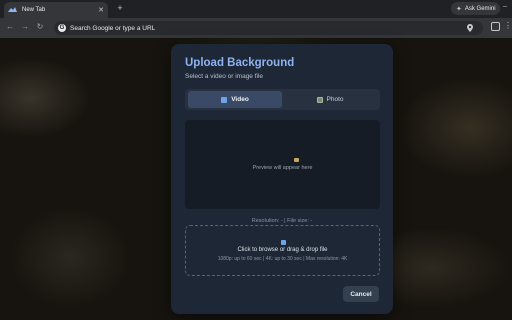  Describe the element at coordinates (224, 99) in the screenshot. I see `video-icon` at that location.